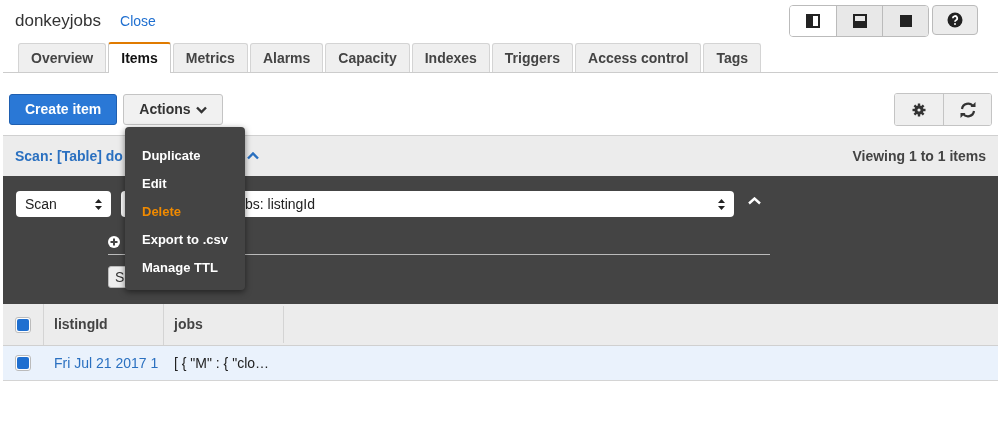 Image resolution: width=1001 pixels, height=428 pixels. What do you see at coordinates (638, 57) in the screenshot?
I see `tab: Access control` at bounding box center [638, 57].